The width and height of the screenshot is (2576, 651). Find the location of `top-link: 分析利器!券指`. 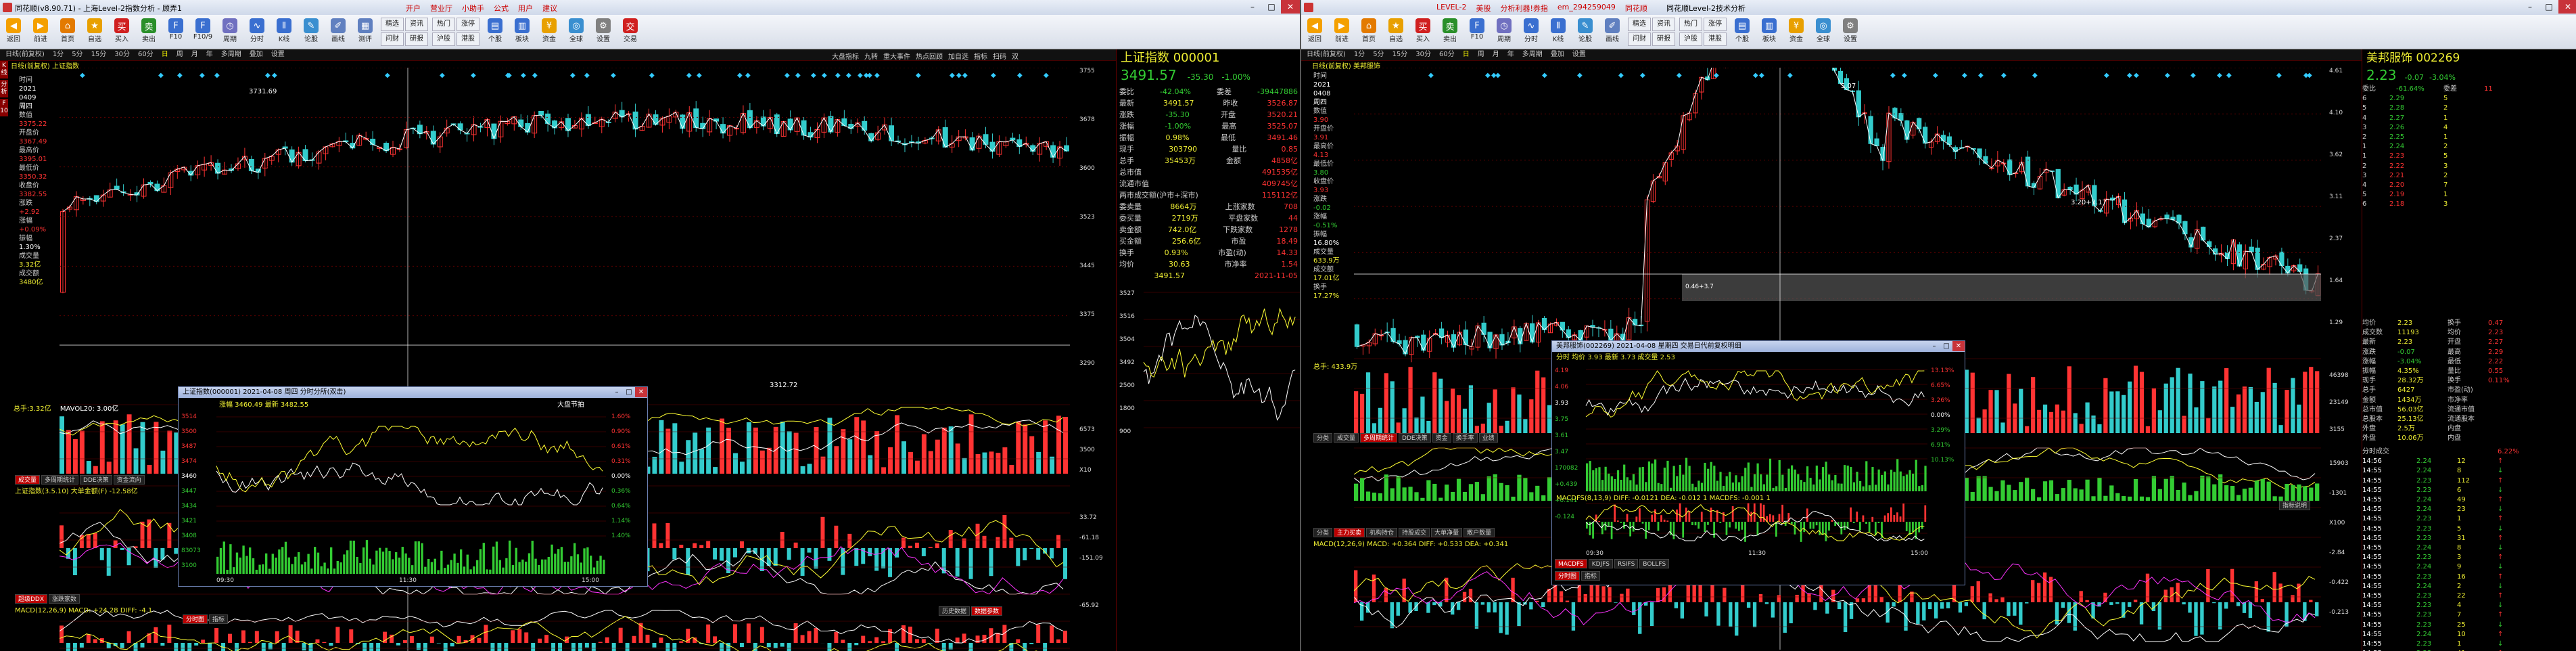

top-link: 分析利器!券指 is located at coordinates (1523, 8).